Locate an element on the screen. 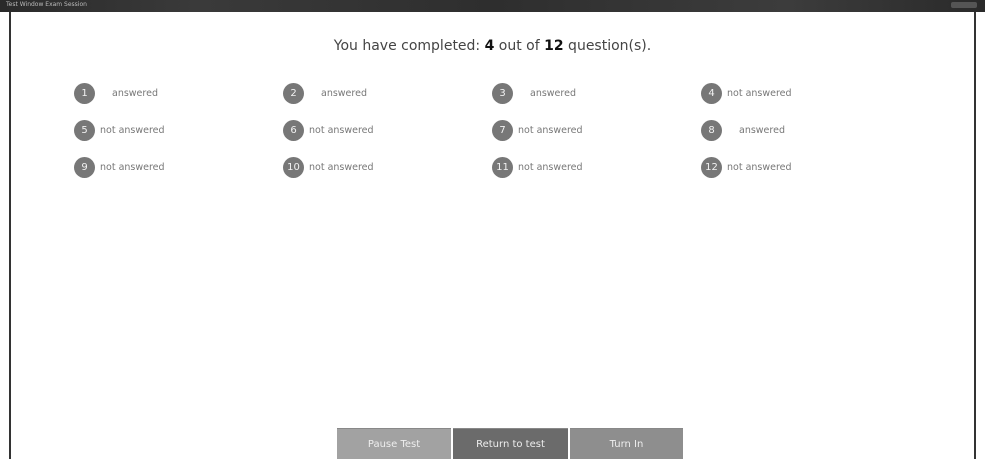 This screenshot has width=985, height=459. question-item-8: 8 answered is located at coordinates (743, 130).